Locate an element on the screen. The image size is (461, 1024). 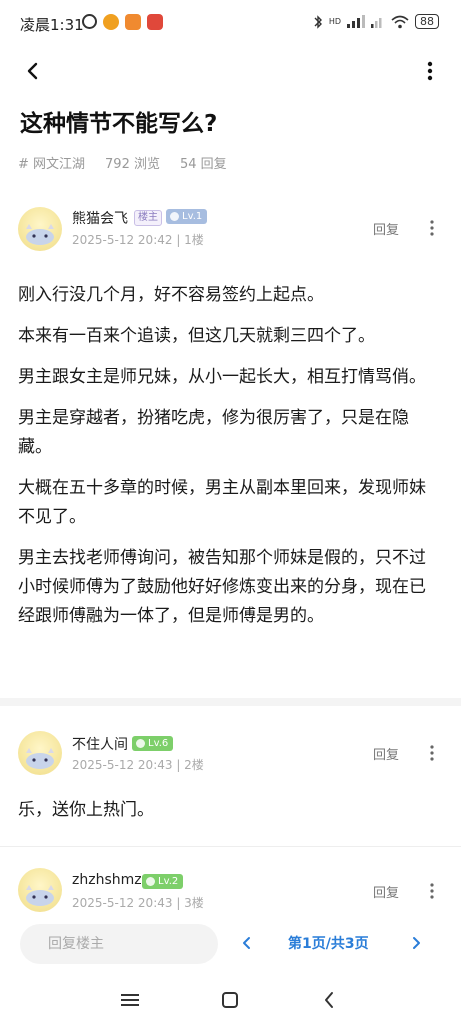
system-nav-bar is located at coordinates (230, 999).